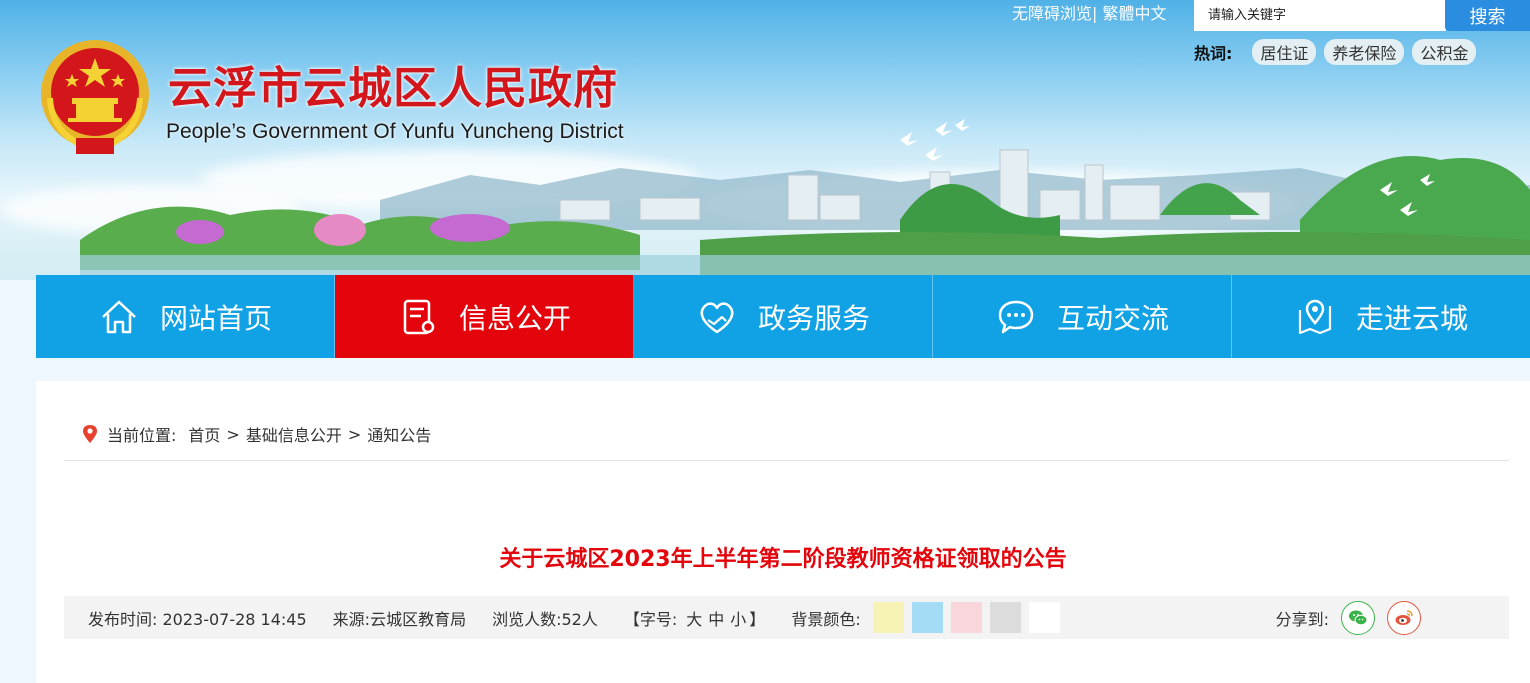 The width and height of the screenshot is (1530, 683). I want to click on nav-item-label: 走进云城, so click(1411, 318).